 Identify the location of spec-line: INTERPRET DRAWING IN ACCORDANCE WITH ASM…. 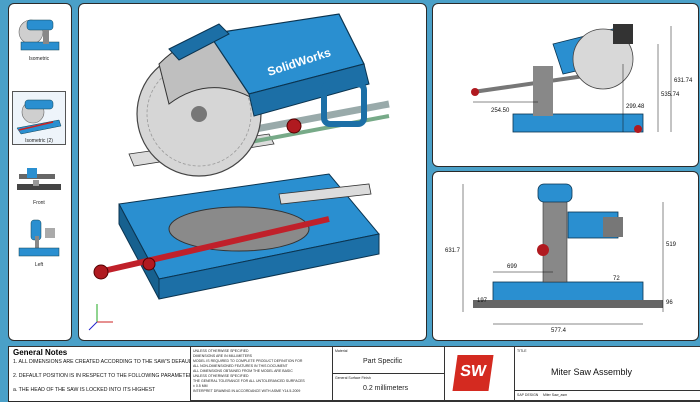
(247, 391).